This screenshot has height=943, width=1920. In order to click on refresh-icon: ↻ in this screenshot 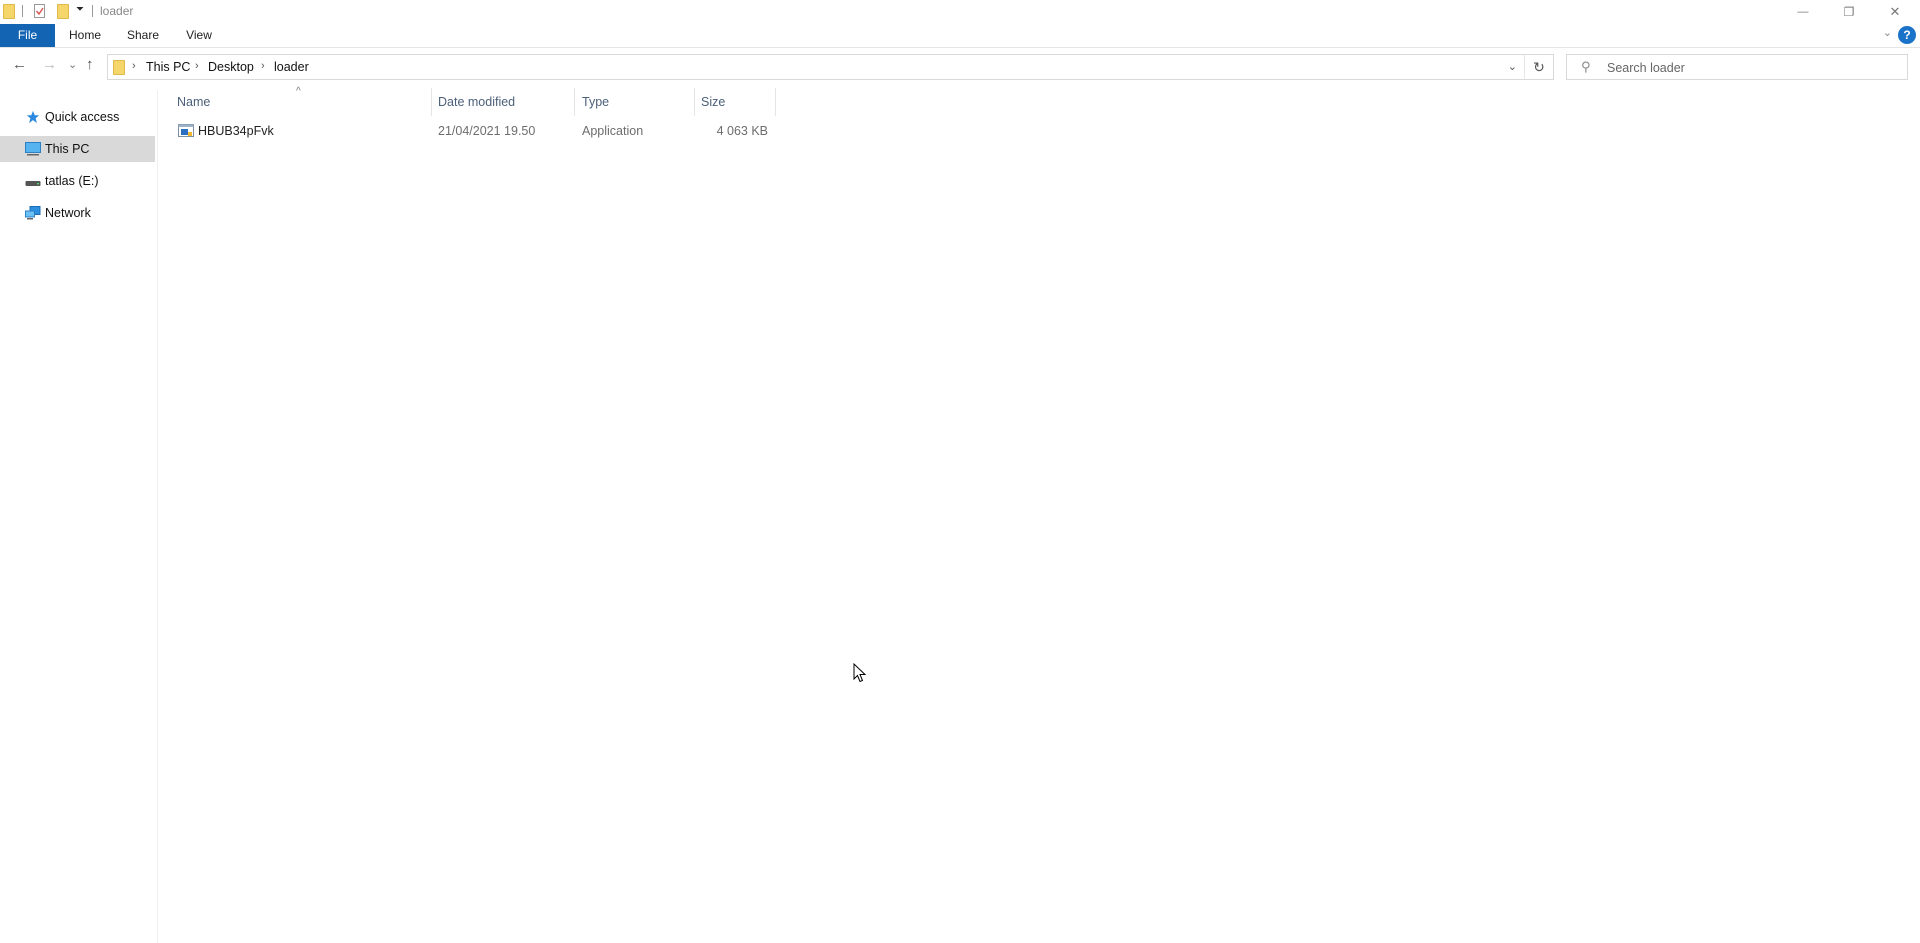, I will do `click(1539, 67)`.